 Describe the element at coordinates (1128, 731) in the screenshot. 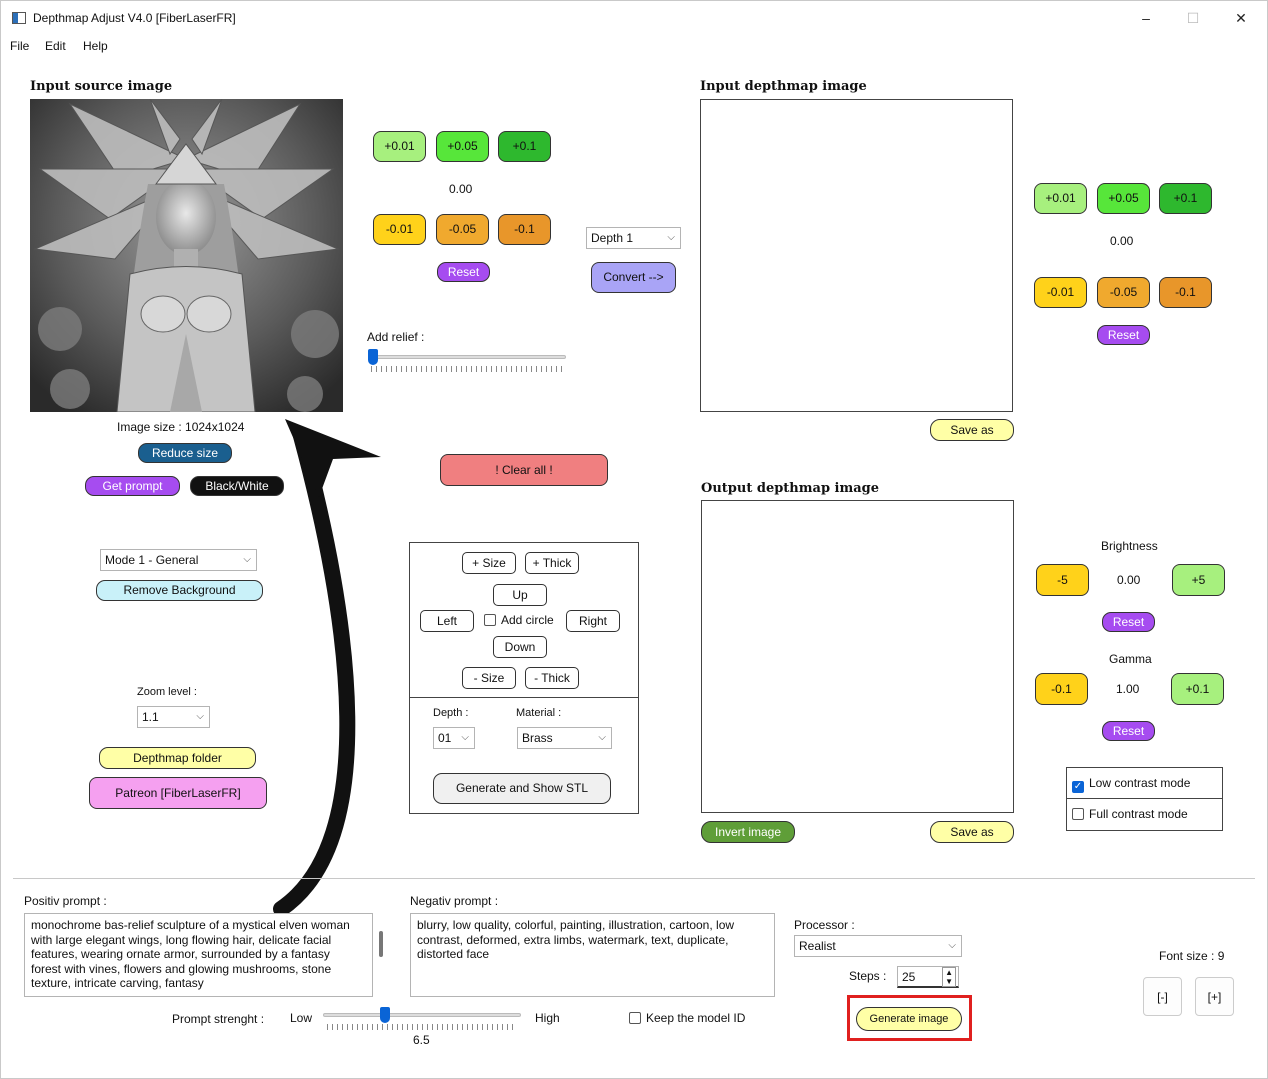

I see `gamma-reset-button: Reset` at that location.